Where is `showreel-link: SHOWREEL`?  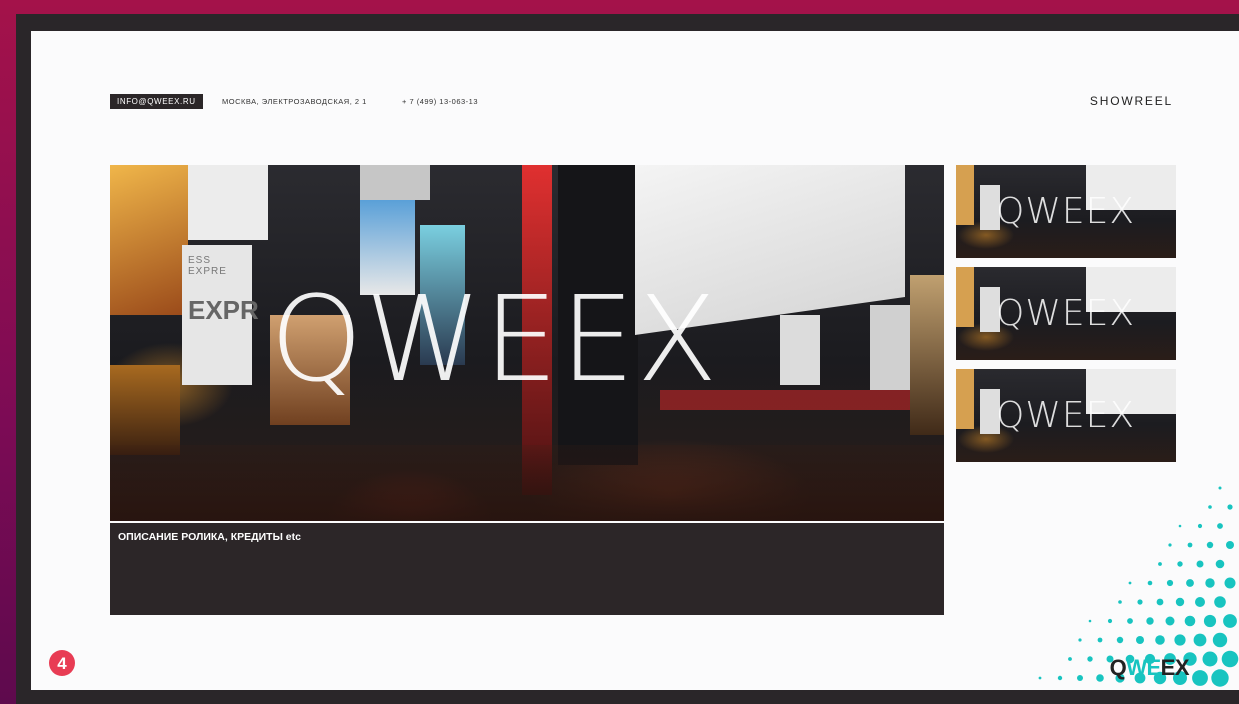
showreel-link: SHOWREEL is located at coordinates (1131, 101).